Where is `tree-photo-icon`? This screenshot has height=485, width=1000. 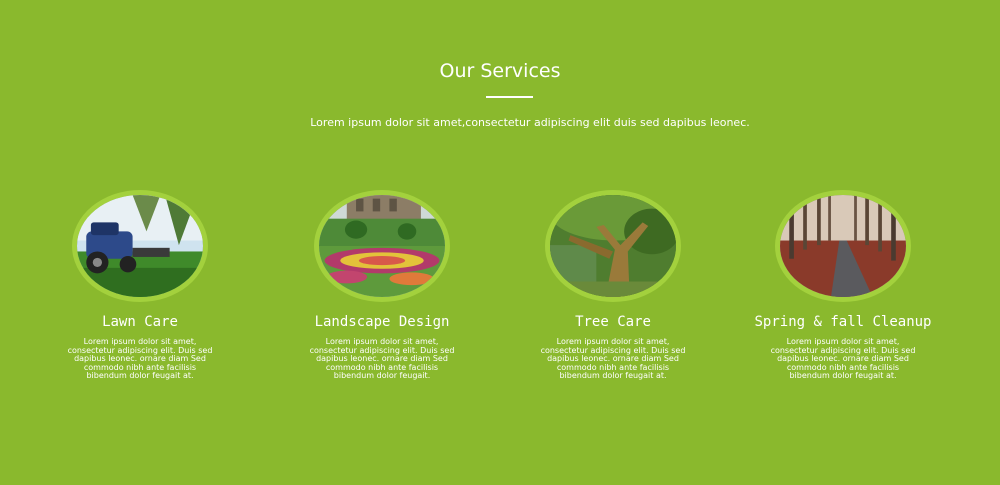 tree-photo-icon is located at coordinates (613, 246).